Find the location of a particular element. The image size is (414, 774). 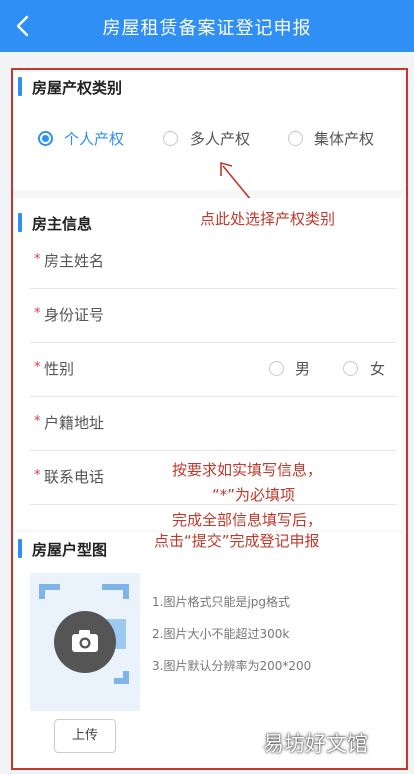

annotation-fill-line-3: 完成全部信息填写后， is located at coordinates (247, 520).